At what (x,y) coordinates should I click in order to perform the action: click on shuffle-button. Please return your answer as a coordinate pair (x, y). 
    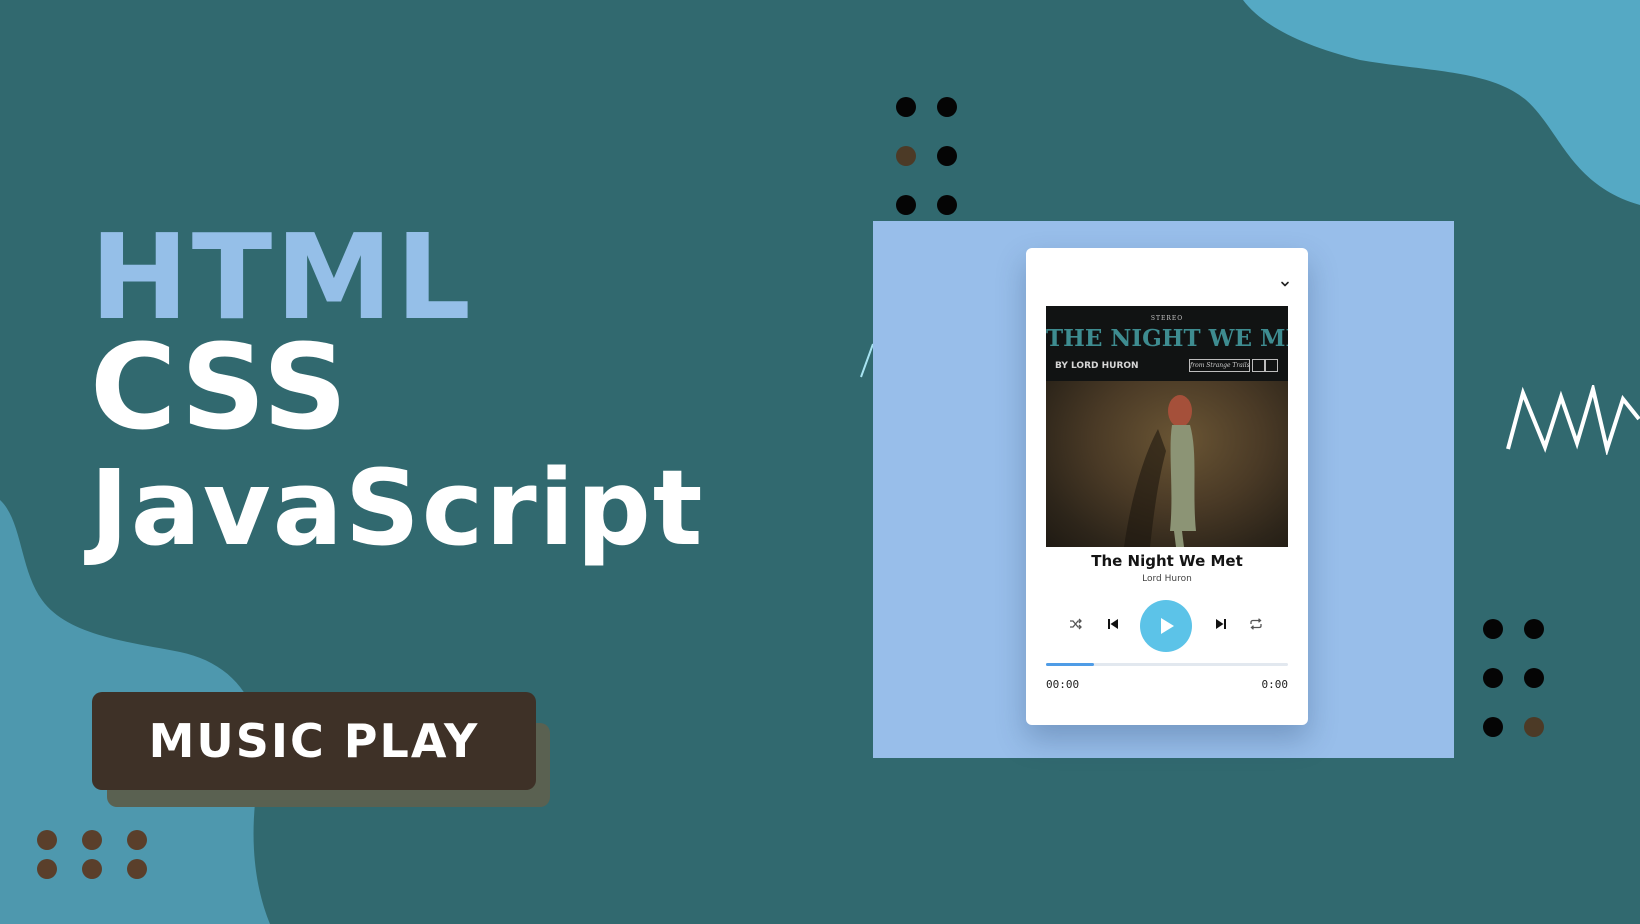
    Looking at the image, I should click on (1076, 624).